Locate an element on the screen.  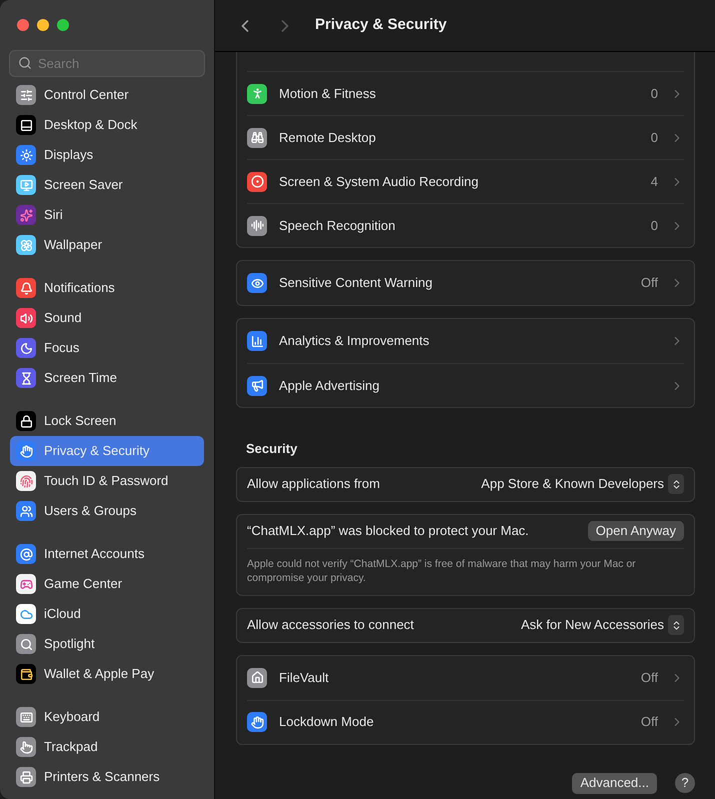
settings-row: Lockdown Mode Off is located at coordinates (465, 722).